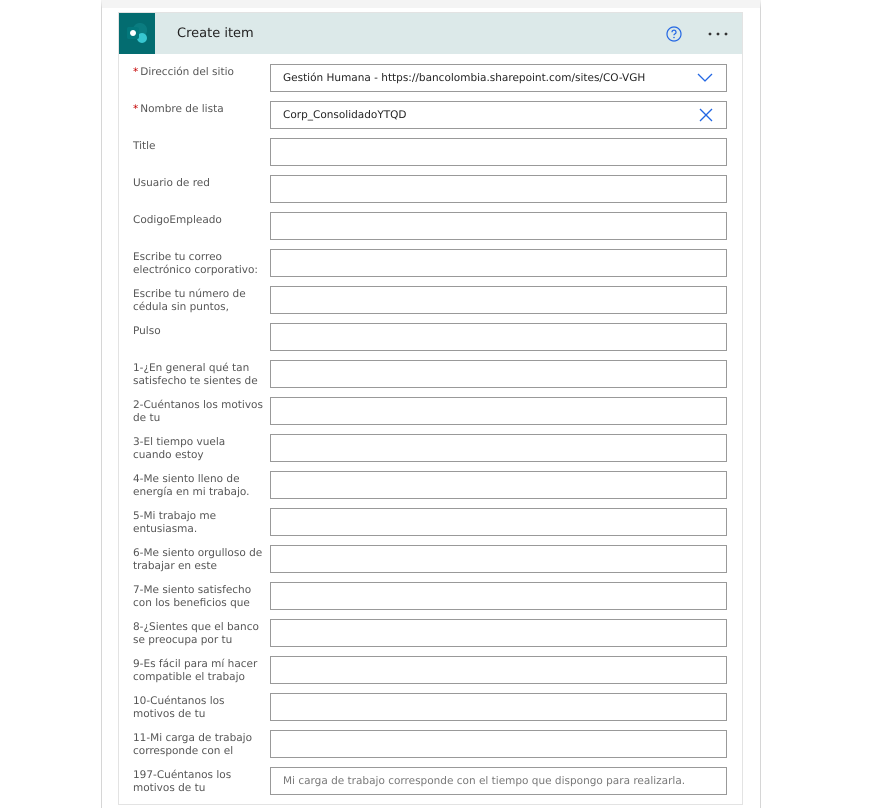 The width and height of the screenshot is (873, 808). I want to click on field-label: Dirección del sitio, so click(187, 72).